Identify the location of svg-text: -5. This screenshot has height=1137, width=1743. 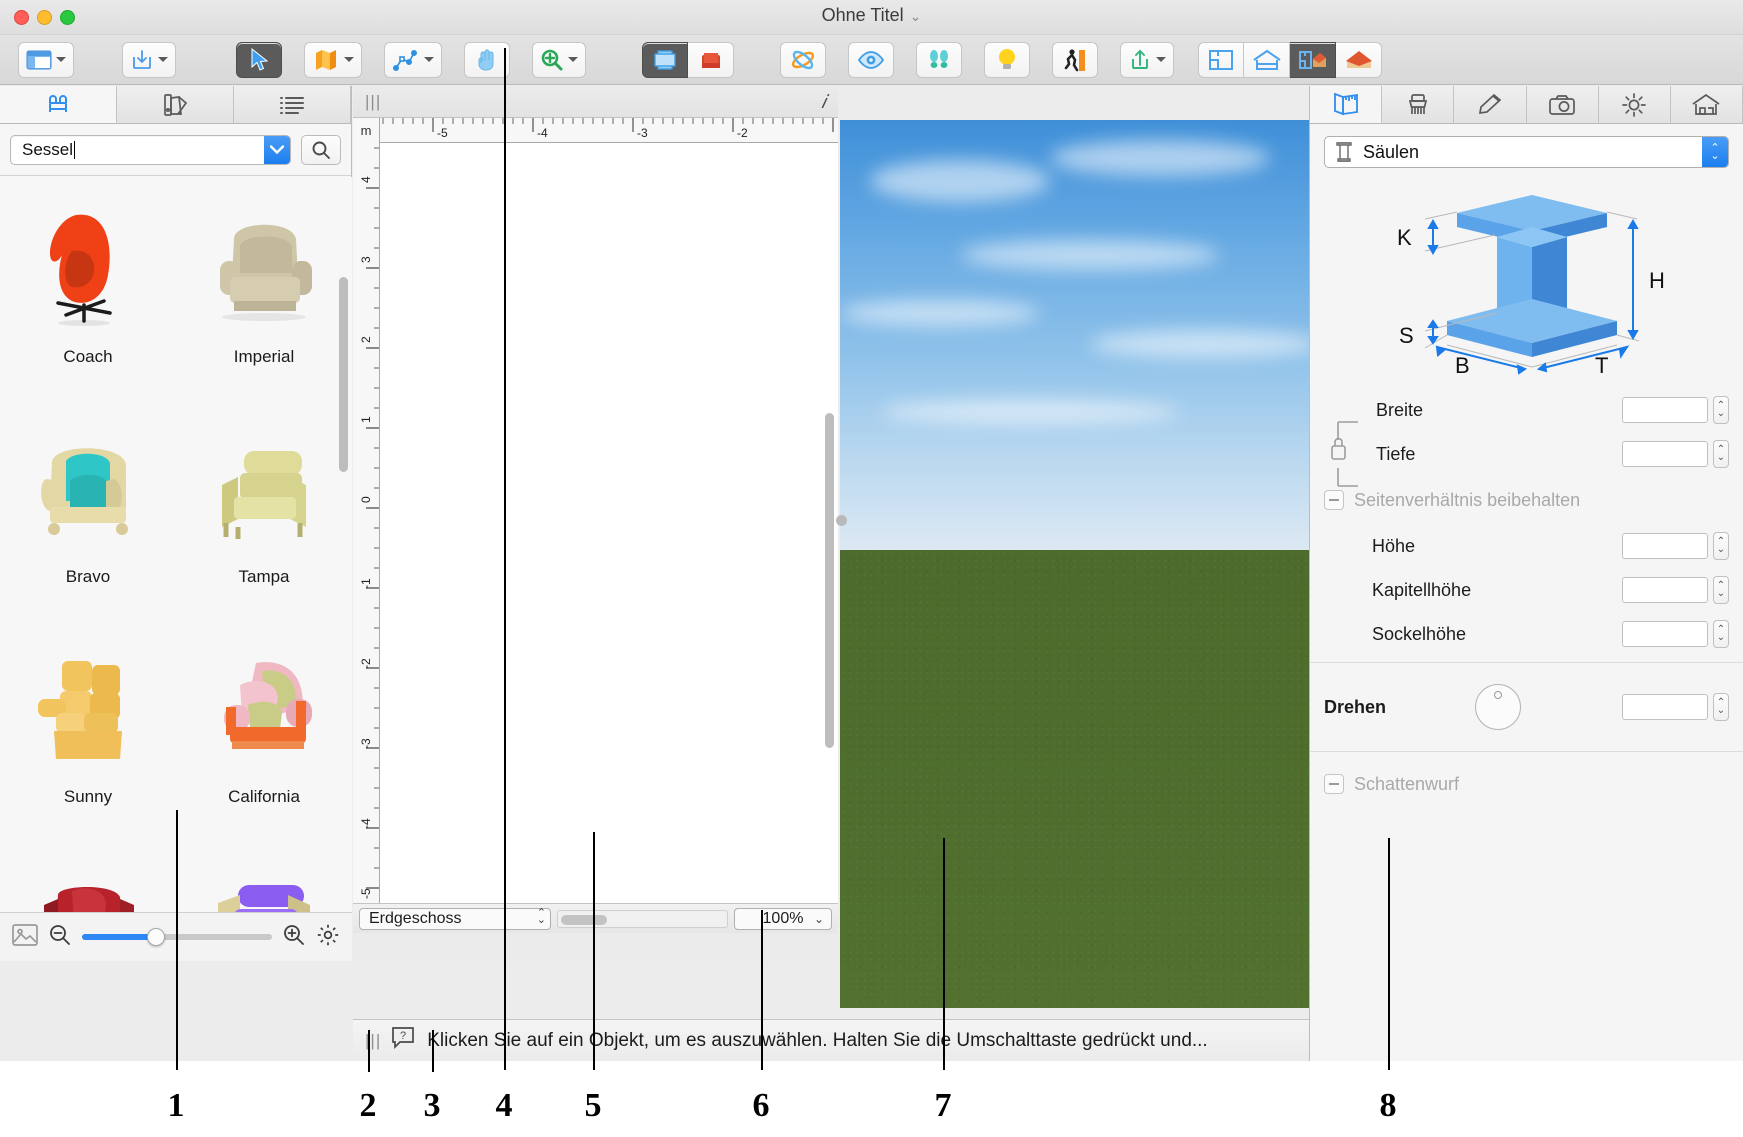
(442, 133).